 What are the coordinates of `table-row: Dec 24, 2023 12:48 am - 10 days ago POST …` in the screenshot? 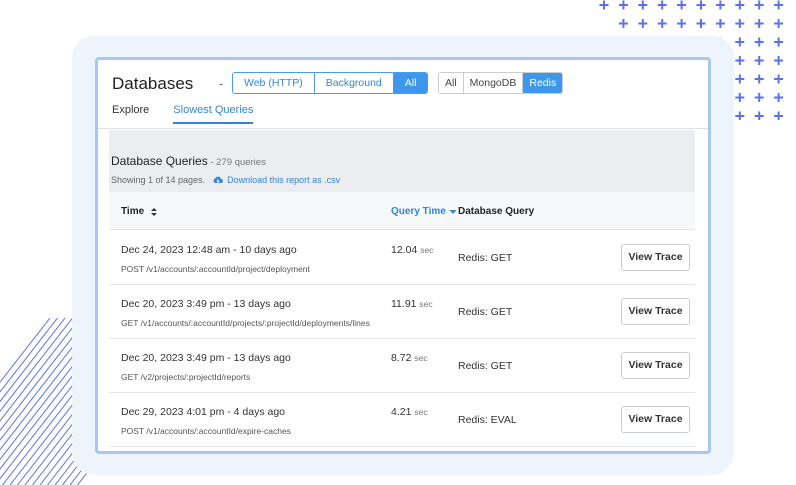 It's located at (402, 258).